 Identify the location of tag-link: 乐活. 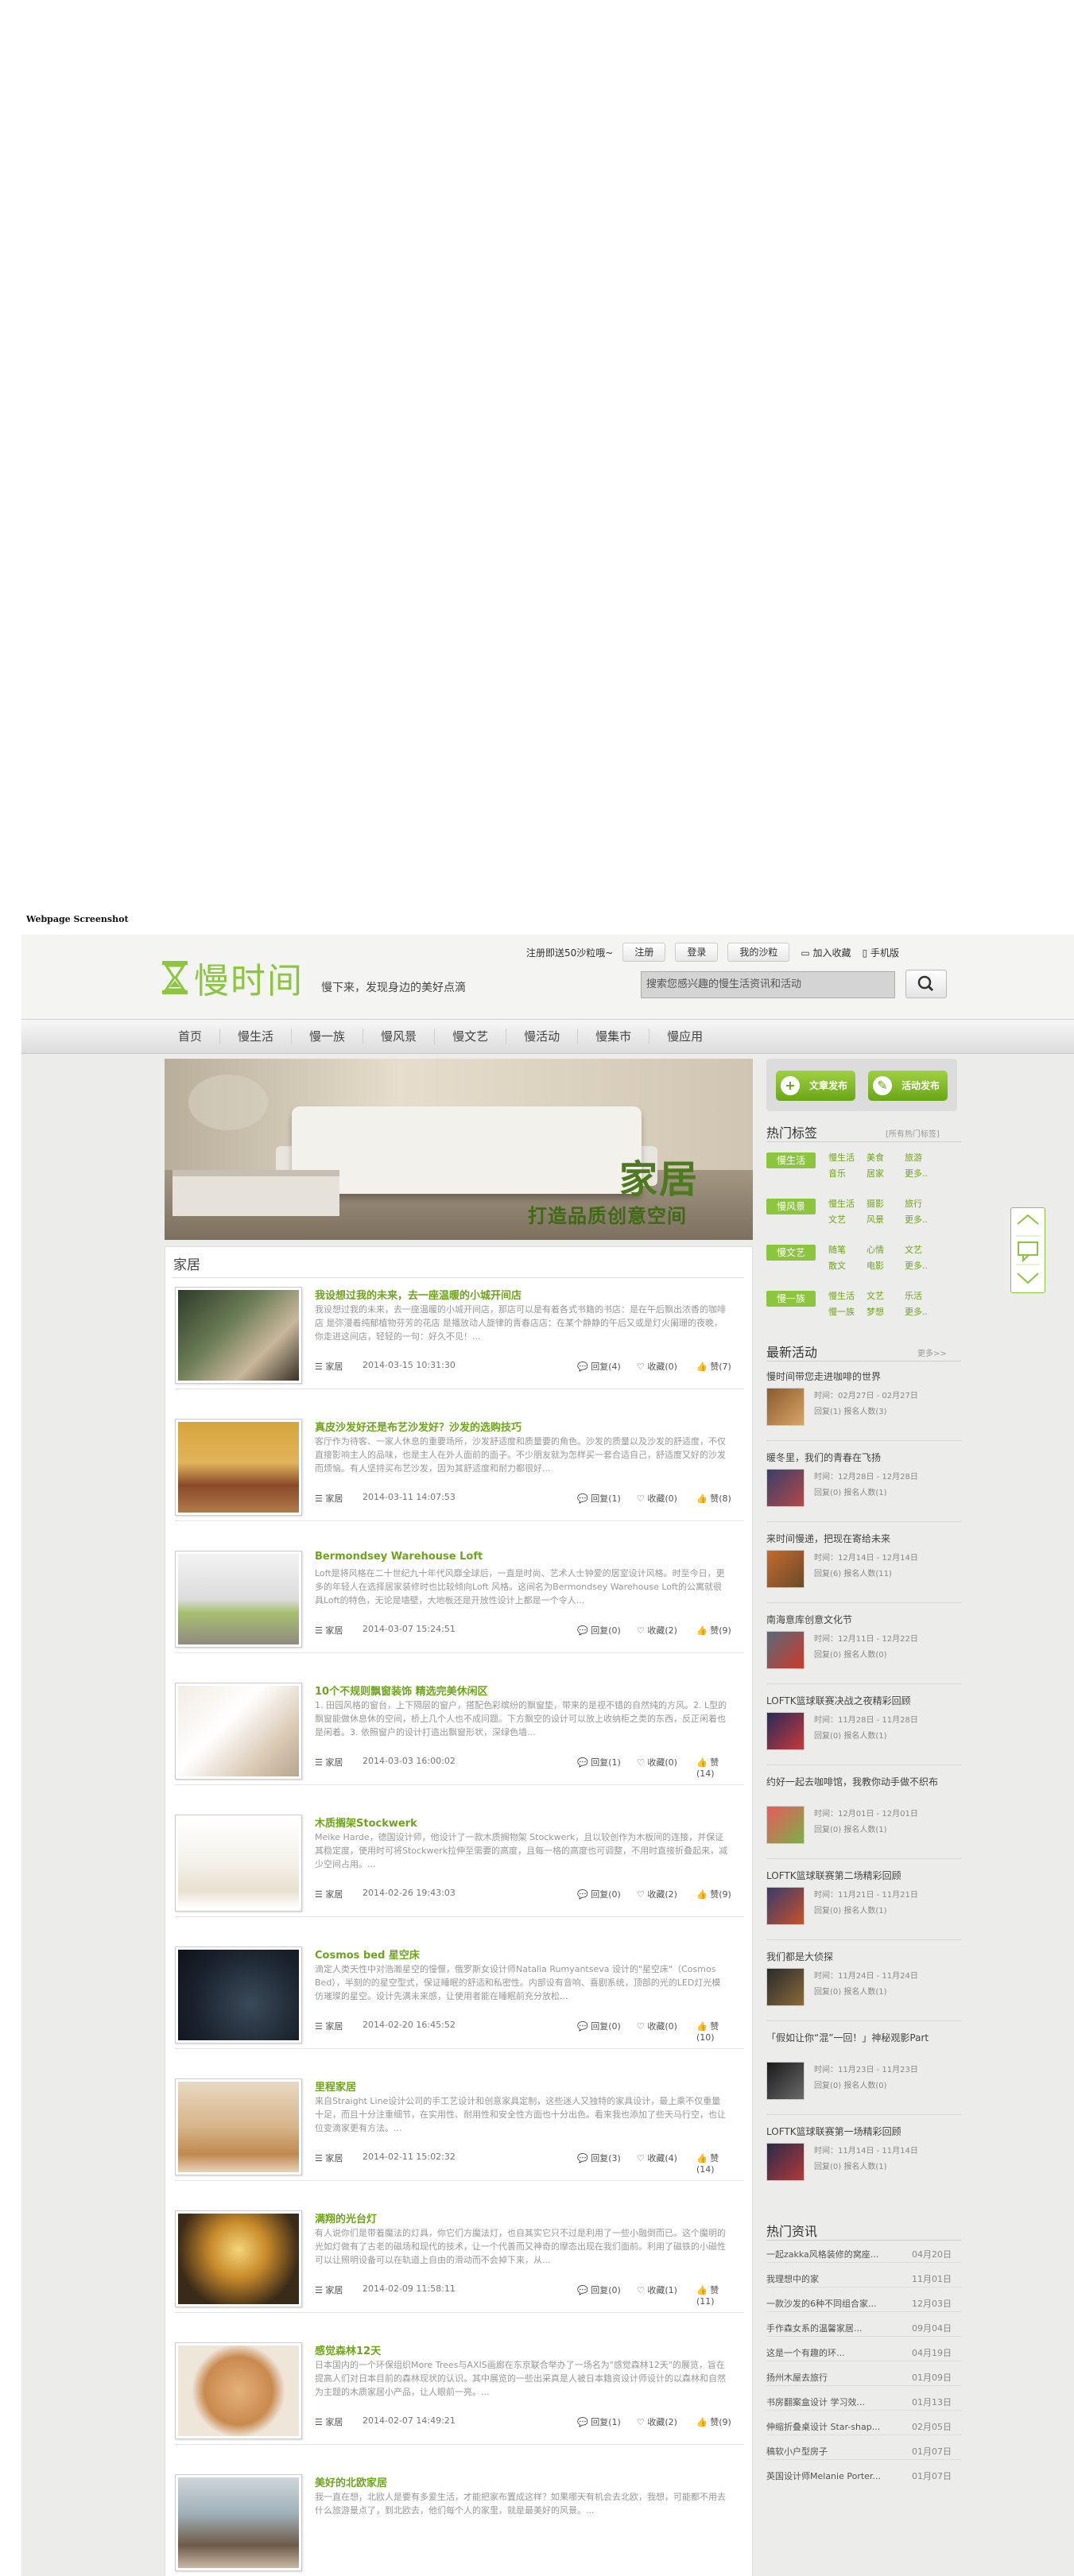
(924, 1295).